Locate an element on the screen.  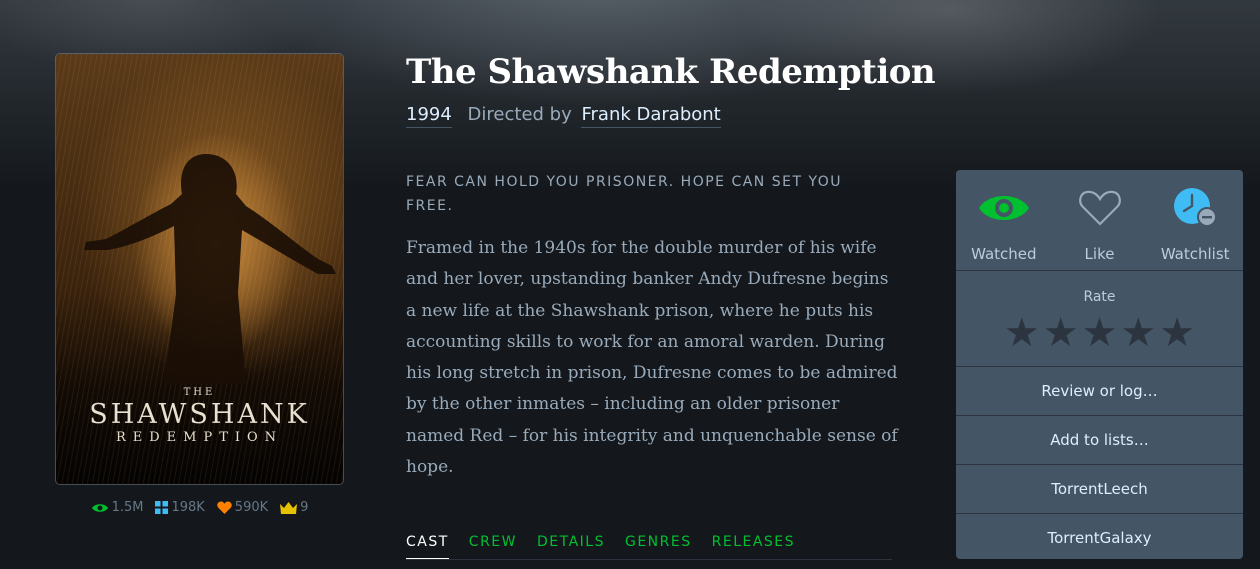
watchlist-button: Watchlist is located at coordinates (1195, 220).